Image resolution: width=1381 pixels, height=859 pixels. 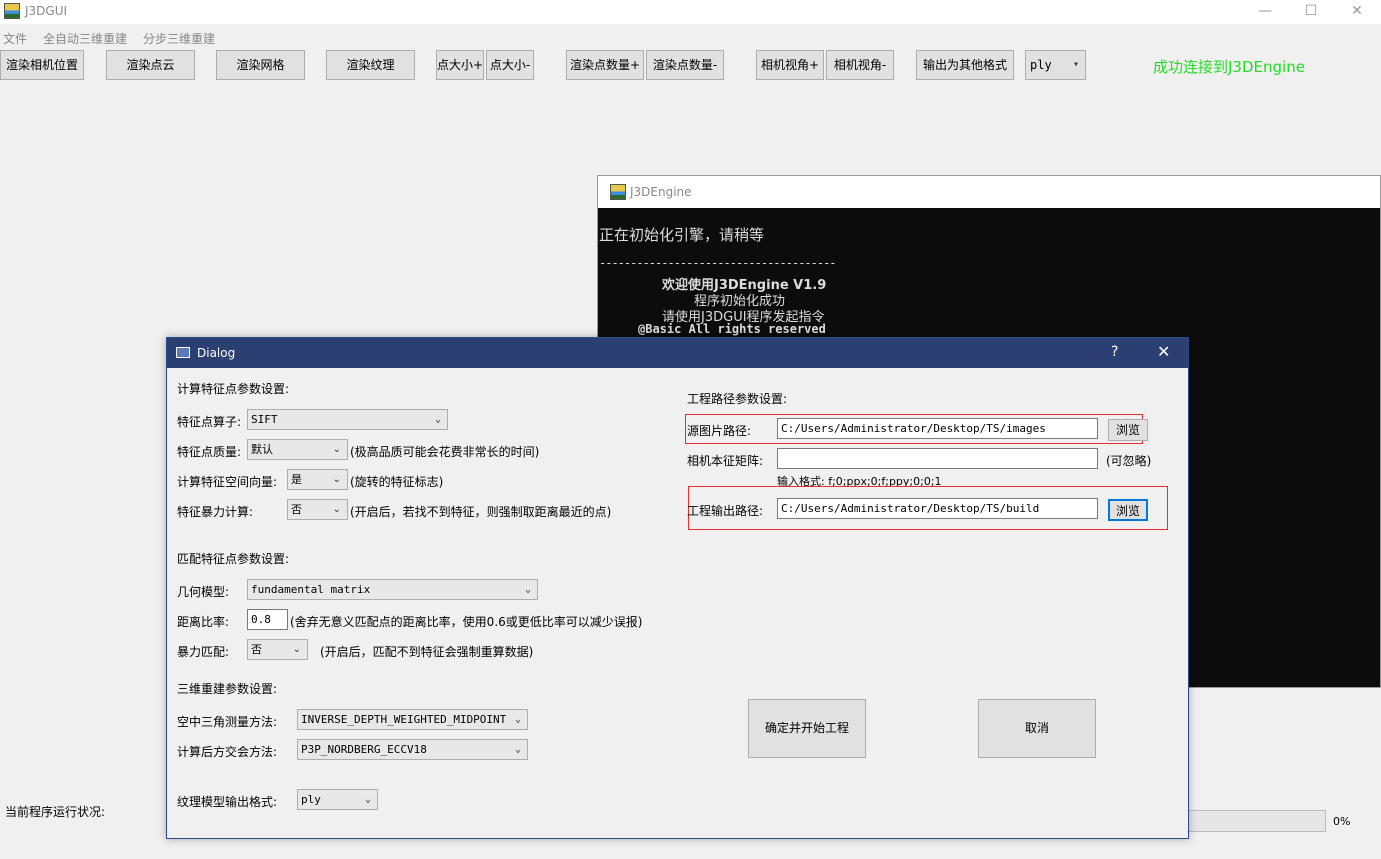 I want to click on feature-quality-label: 特征点质量:, so click(x=209, y=452).